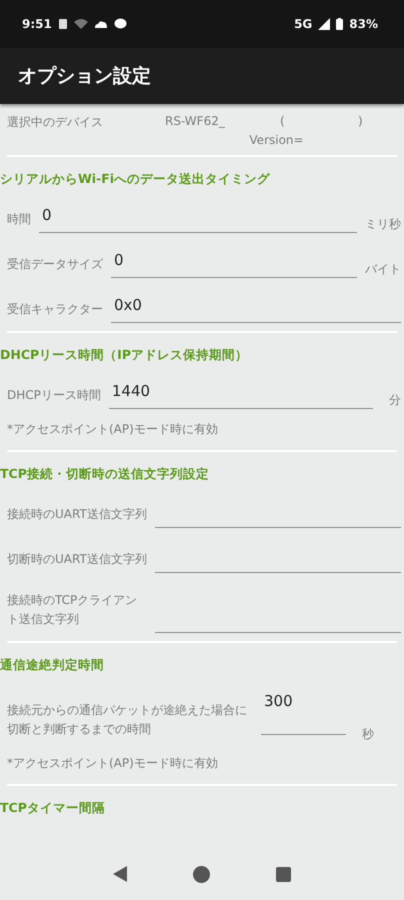  Describe the element at coordinates (84, 76) in the screenshot. I see `screen-title: オプション設定` at that location.